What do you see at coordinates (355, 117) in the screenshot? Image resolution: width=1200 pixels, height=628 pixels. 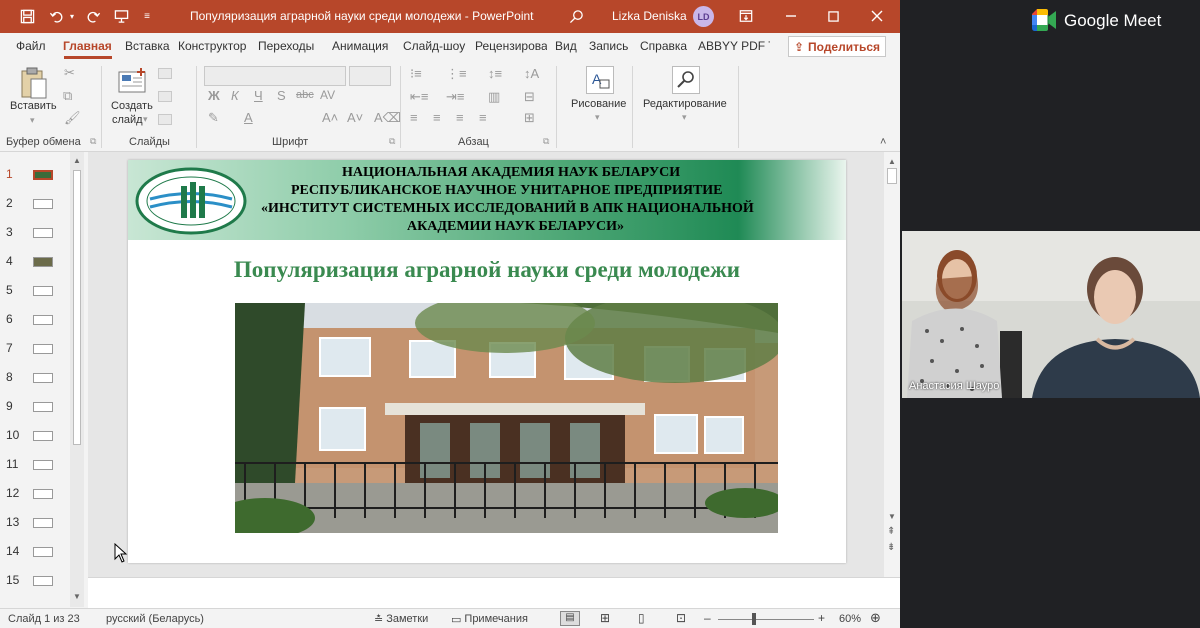 I see `shrink-font-icon: A˅` at bounding box center [355, 117].